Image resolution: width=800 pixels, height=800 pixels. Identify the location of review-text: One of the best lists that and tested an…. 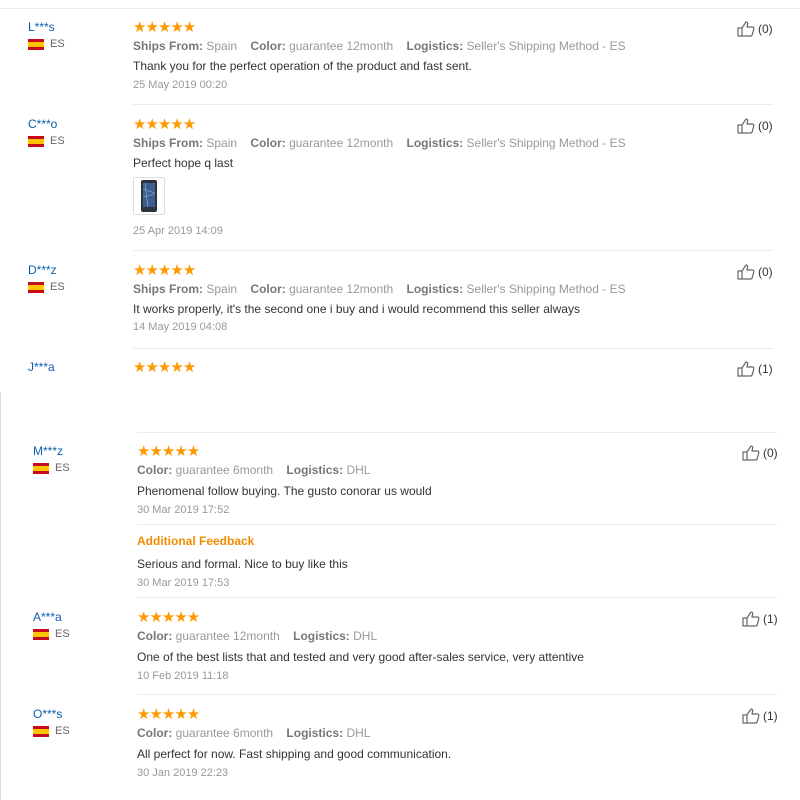
(360, 657).